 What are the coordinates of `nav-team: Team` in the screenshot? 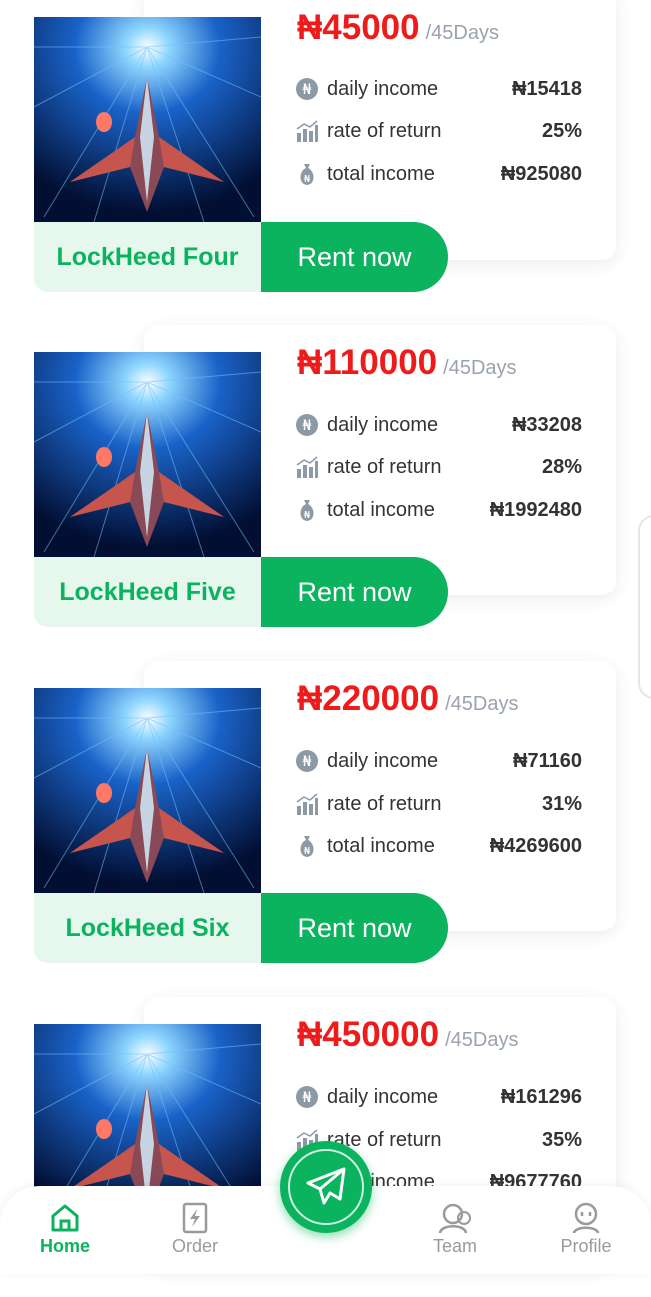 It's located at (455, 1232).